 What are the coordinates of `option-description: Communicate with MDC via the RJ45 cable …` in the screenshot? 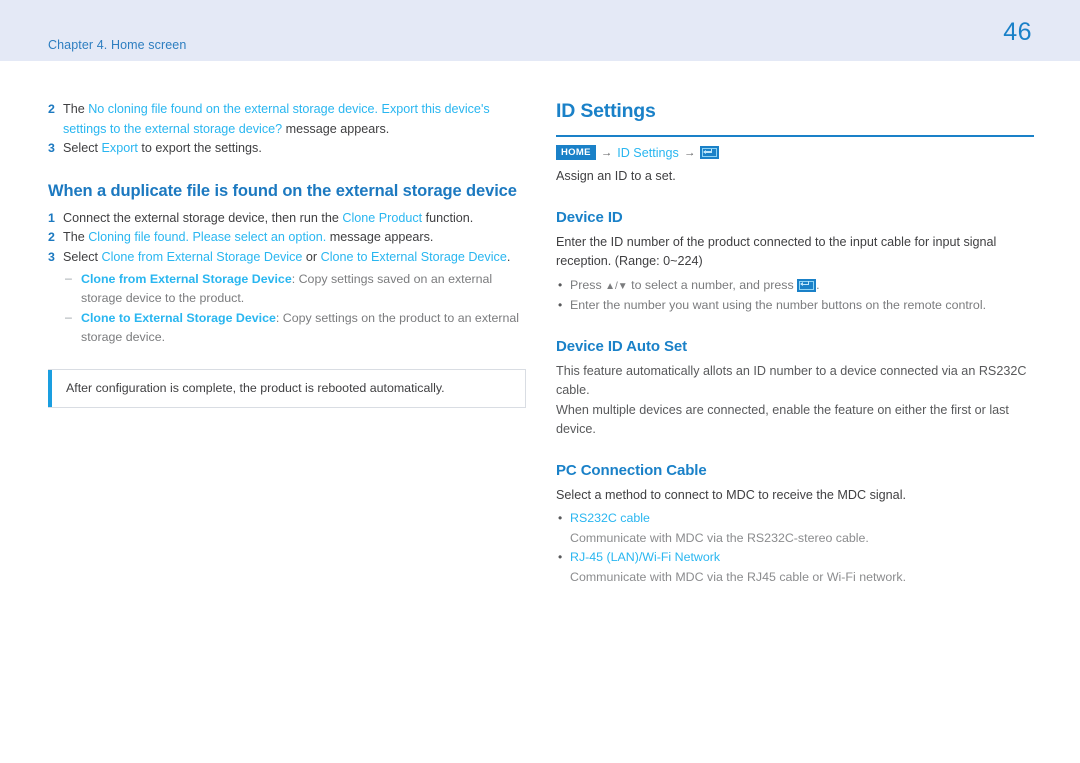 It's located at (738, 576).